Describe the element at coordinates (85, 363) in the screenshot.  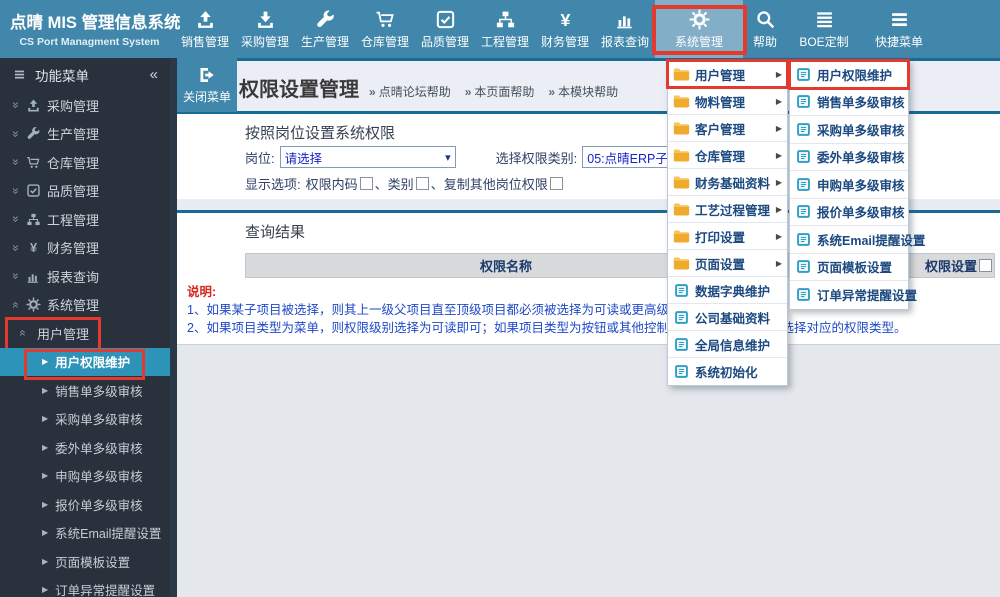
I see `sidebar-item-user-permission-maintenance: ▶ 用户权限维护` at that location.